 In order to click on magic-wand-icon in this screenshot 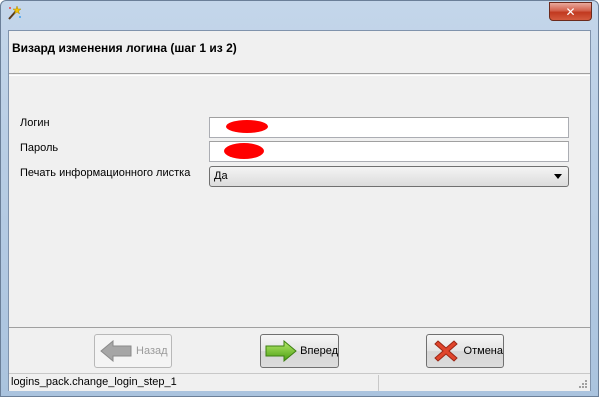, I will do `click(15, 12)`.